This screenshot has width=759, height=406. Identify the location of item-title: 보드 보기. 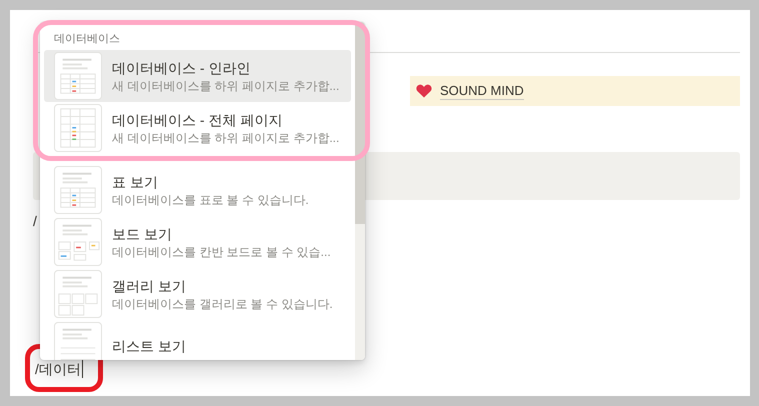
(142, 233).